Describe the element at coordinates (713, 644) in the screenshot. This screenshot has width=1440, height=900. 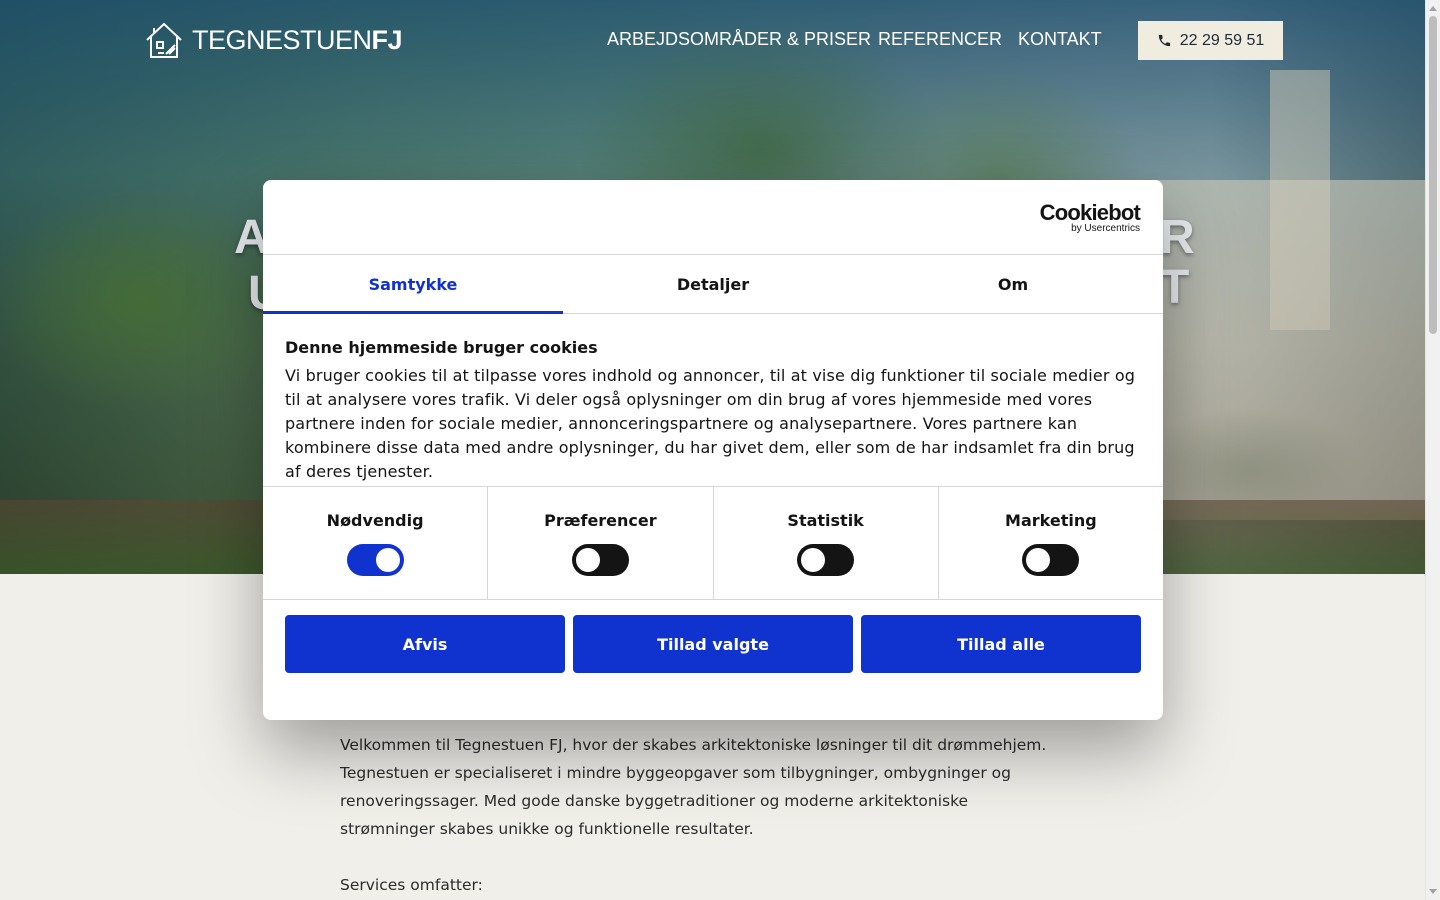
I see `allow-selected-button: Tillad valgte` at that location.